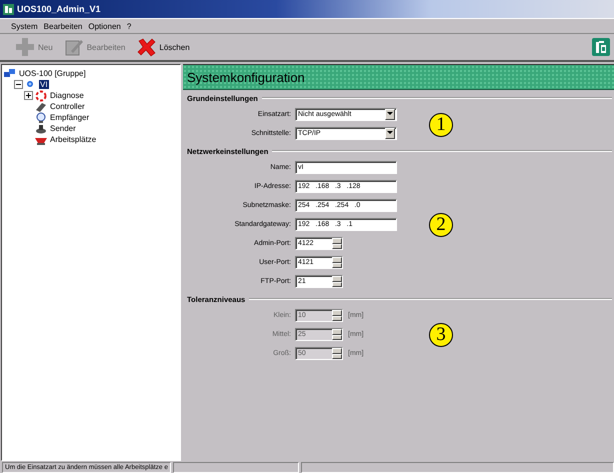  Describe the element at coordinates (146, 47) in the screenshot. I see `cross-icon` at that location.